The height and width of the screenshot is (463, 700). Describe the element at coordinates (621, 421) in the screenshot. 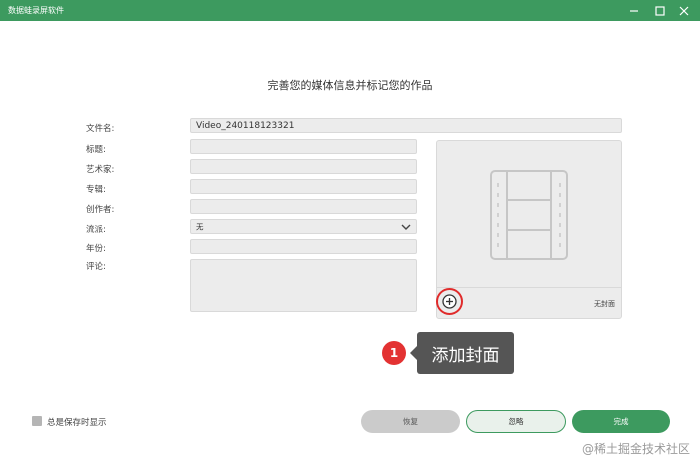

I see `done-button: 完成` at that location.